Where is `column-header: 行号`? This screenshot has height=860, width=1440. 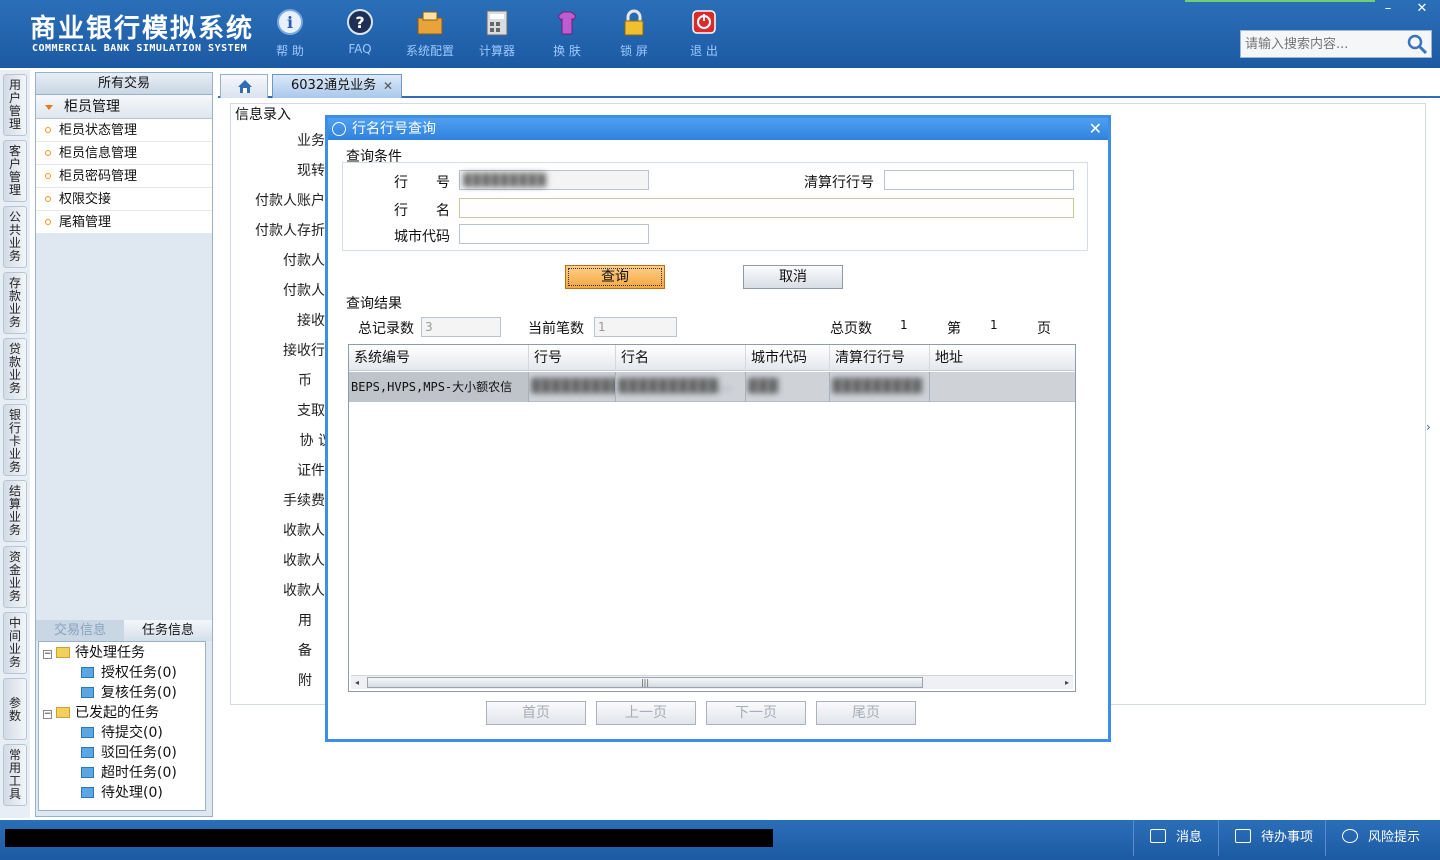 column-header: 行号 is located at coordinates (572, 358).